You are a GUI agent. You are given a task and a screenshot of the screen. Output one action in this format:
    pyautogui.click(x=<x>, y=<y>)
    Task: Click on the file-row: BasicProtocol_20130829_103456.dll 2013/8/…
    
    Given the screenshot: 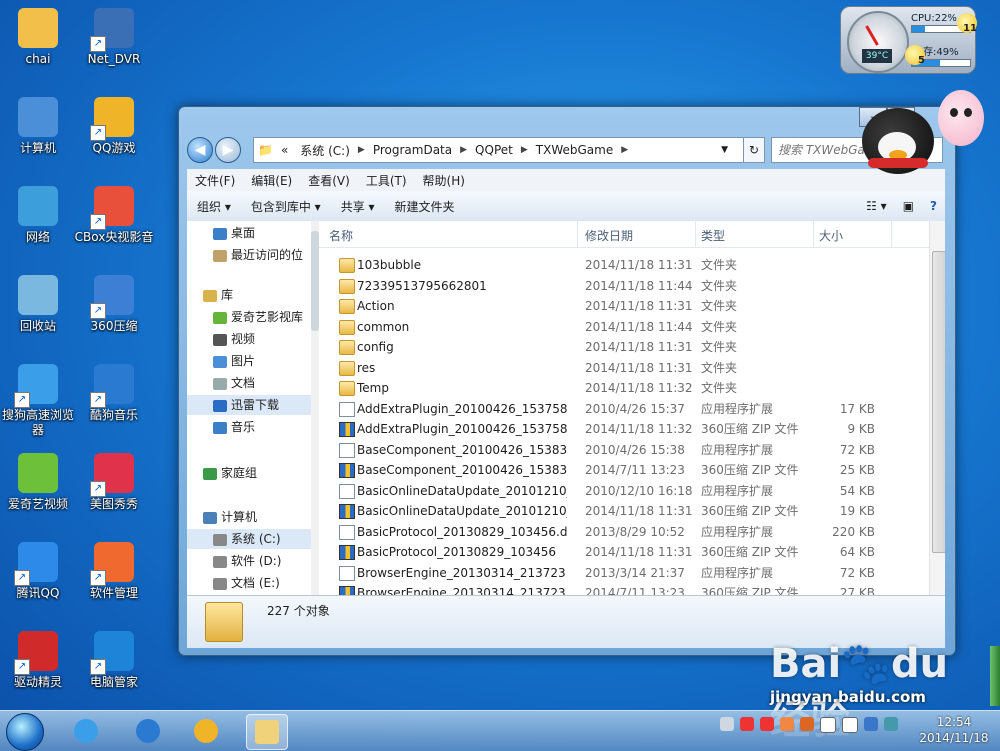 What is the action you would take?
    pyautogui.click(x=624, y=532)
    